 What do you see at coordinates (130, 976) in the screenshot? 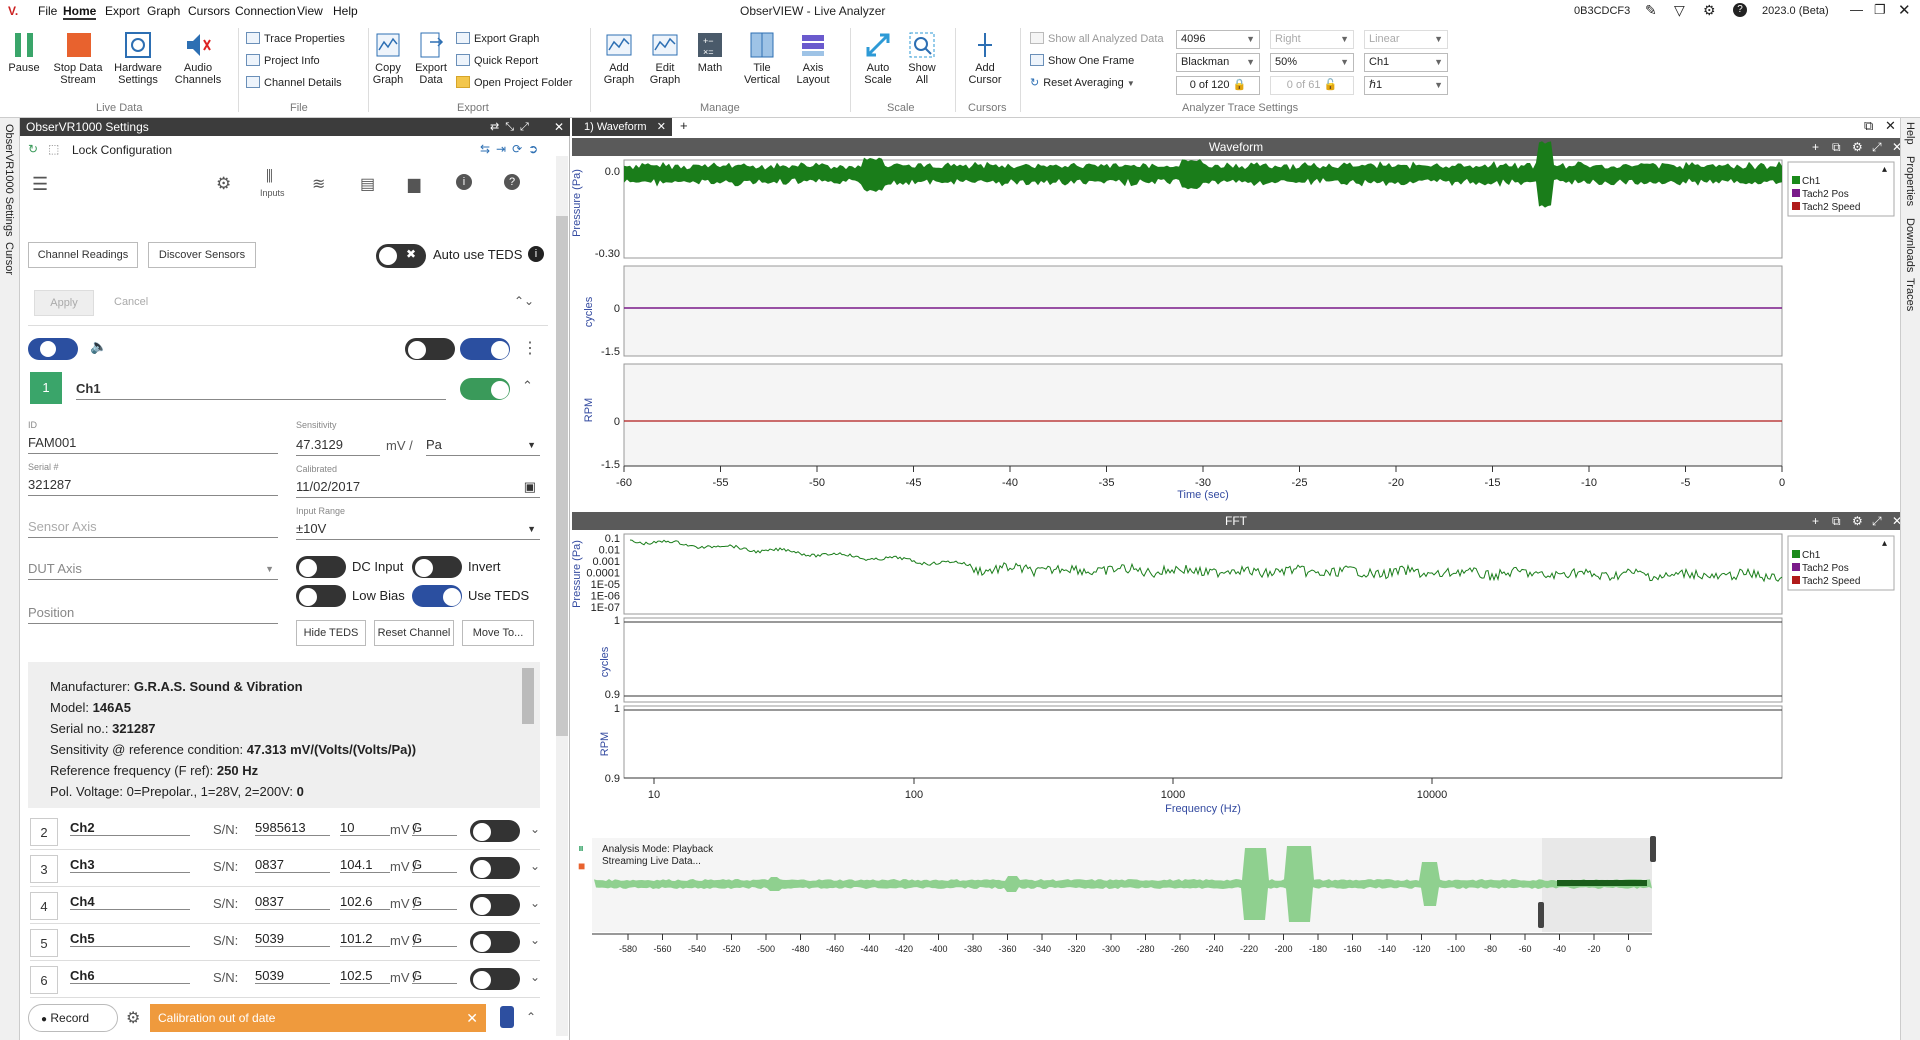
I see `channel-name-field: Ch6` at bounding box center [130, 976].